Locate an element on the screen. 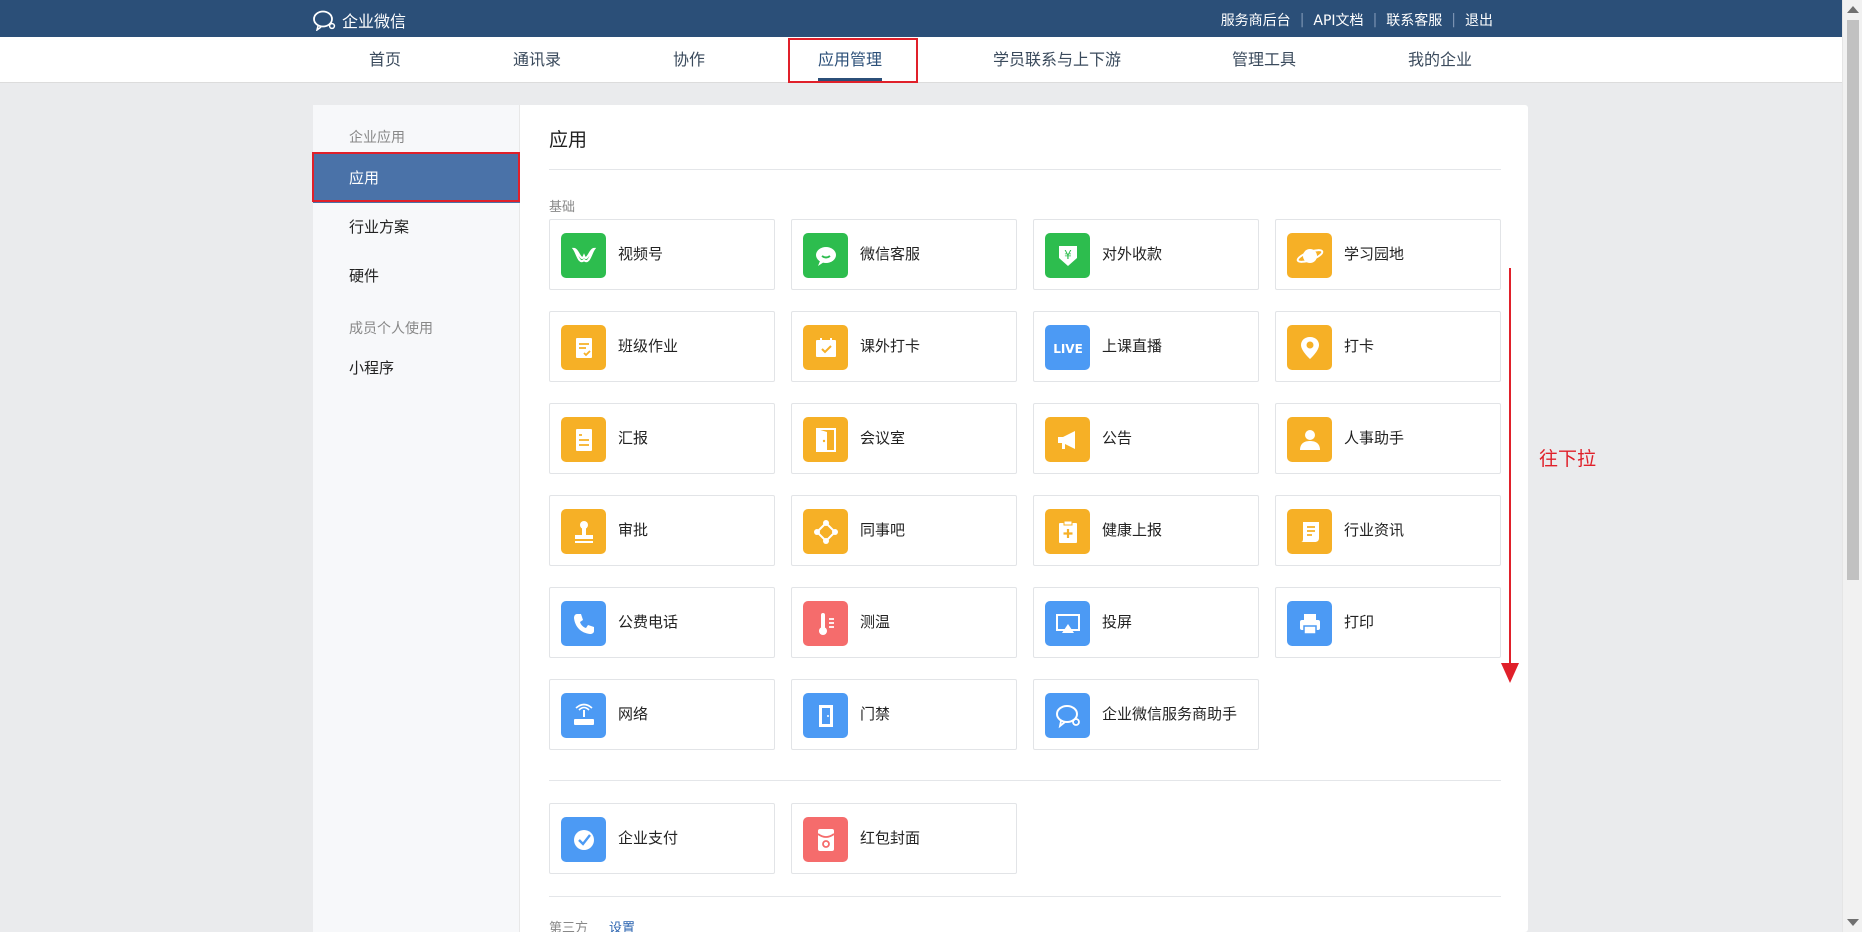  scroll-down-icon is located at coordinates (1853, 922).